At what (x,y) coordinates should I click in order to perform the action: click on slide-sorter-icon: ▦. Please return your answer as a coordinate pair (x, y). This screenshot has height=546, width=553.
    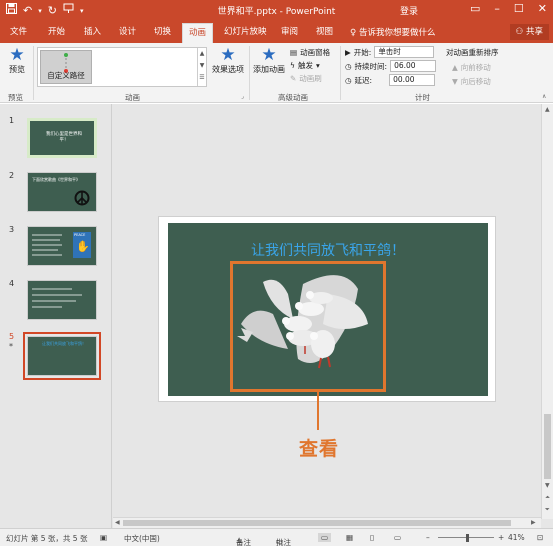
    Looking at the image, I should click on (349, 537).